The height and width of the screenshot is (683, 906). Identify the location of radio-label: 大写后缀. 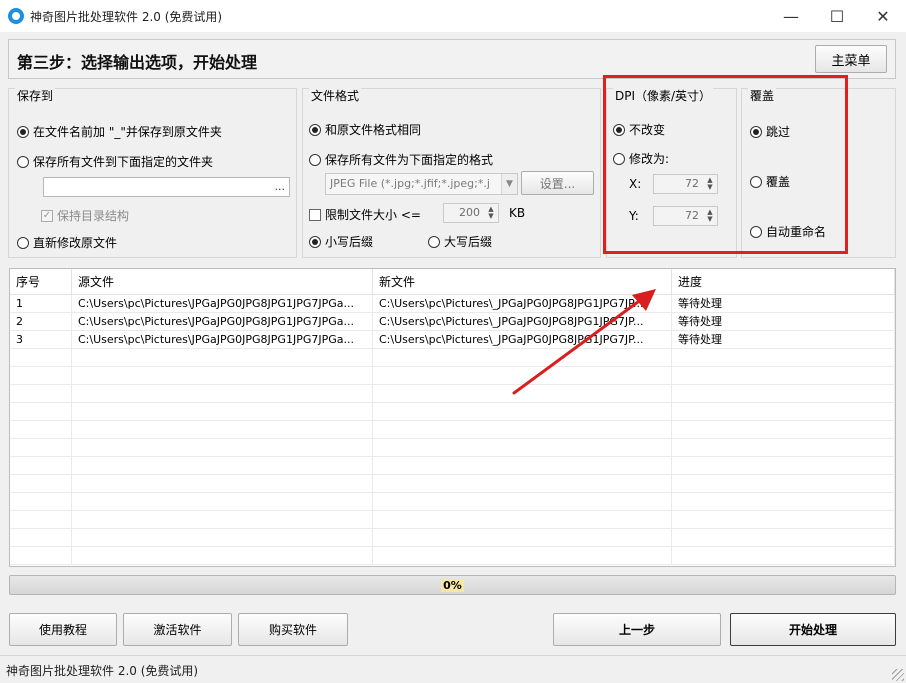
(468, 242).